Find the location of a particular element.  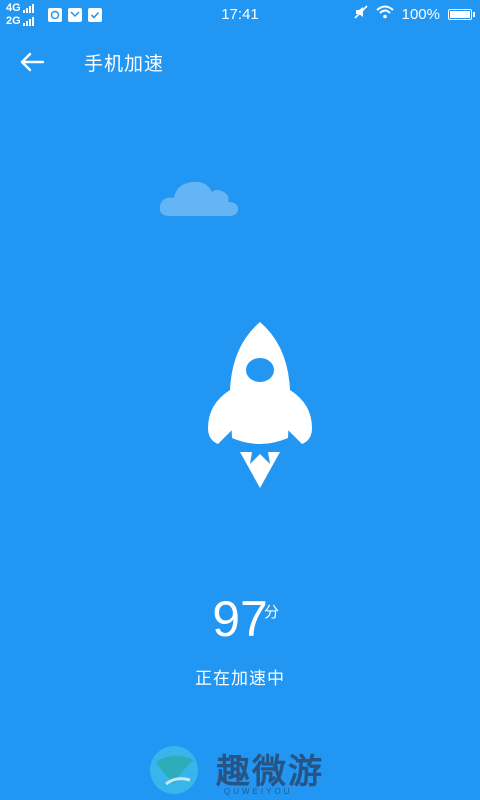

watermark-sub: QUWEIYOU is located at coordinates (258, 791).